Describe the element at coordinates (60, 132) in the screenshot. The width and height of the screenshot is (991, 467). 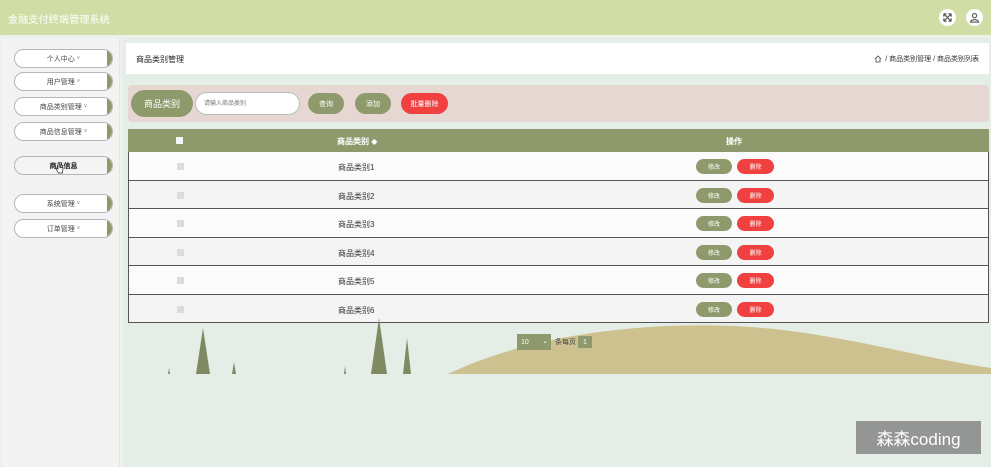
I see `sidebar-item-label: 商品信息管理` at that location.